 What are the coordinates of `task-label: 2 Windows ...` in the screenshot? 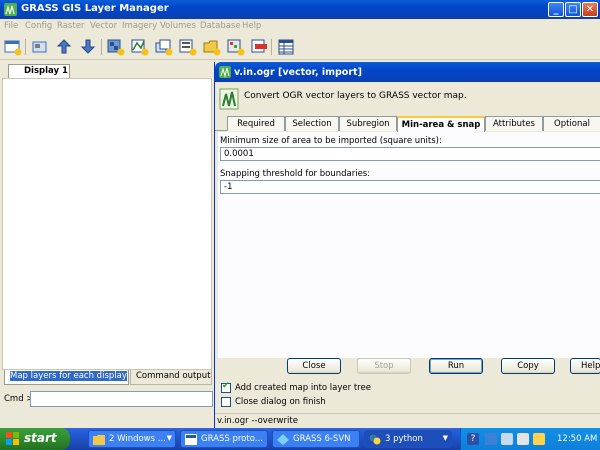 It's located at (137, 439).